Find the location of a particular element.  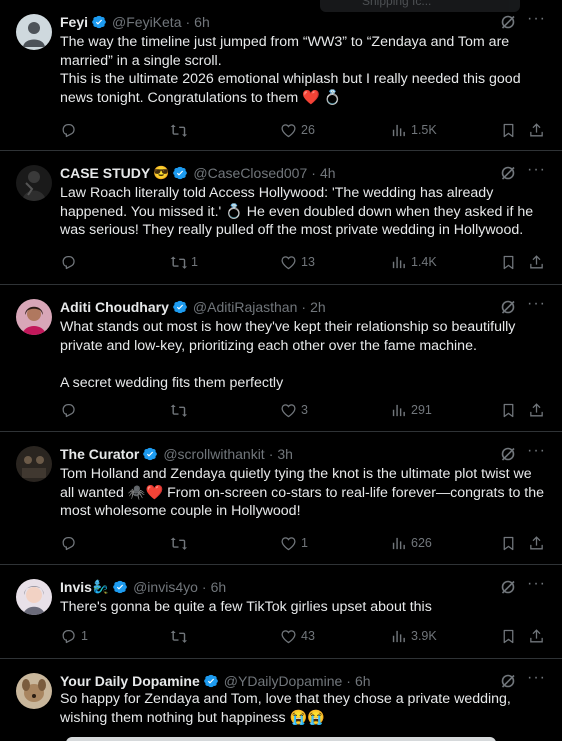

author-name: The Curator is located at coordinates (99, 454).